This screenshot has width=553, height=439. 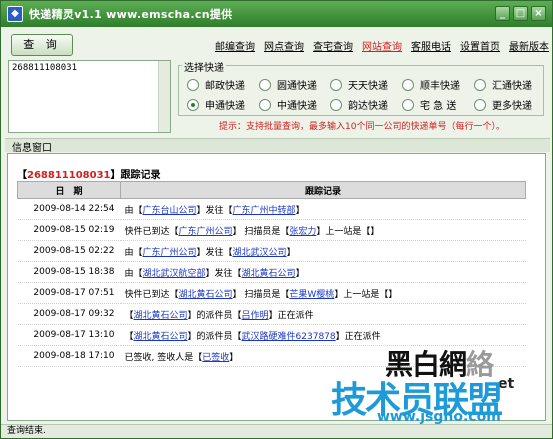 I want to click on record-text: 】上一站是【】, so click(x=348, y=231).